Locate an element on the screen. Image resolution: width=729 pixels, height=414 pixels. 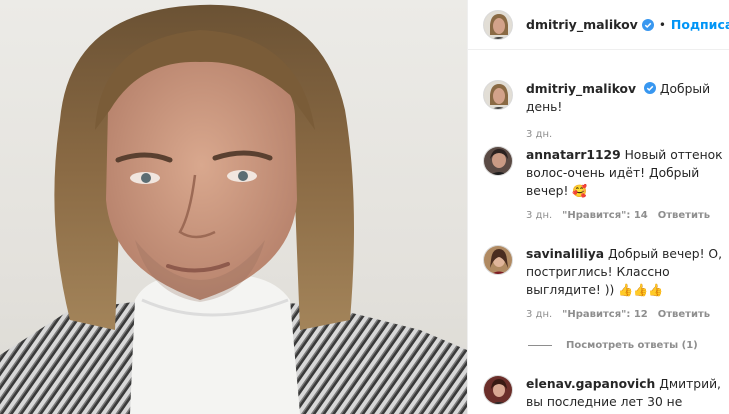
comment-username: annatarr1129 is located at coordinates (573, 155).